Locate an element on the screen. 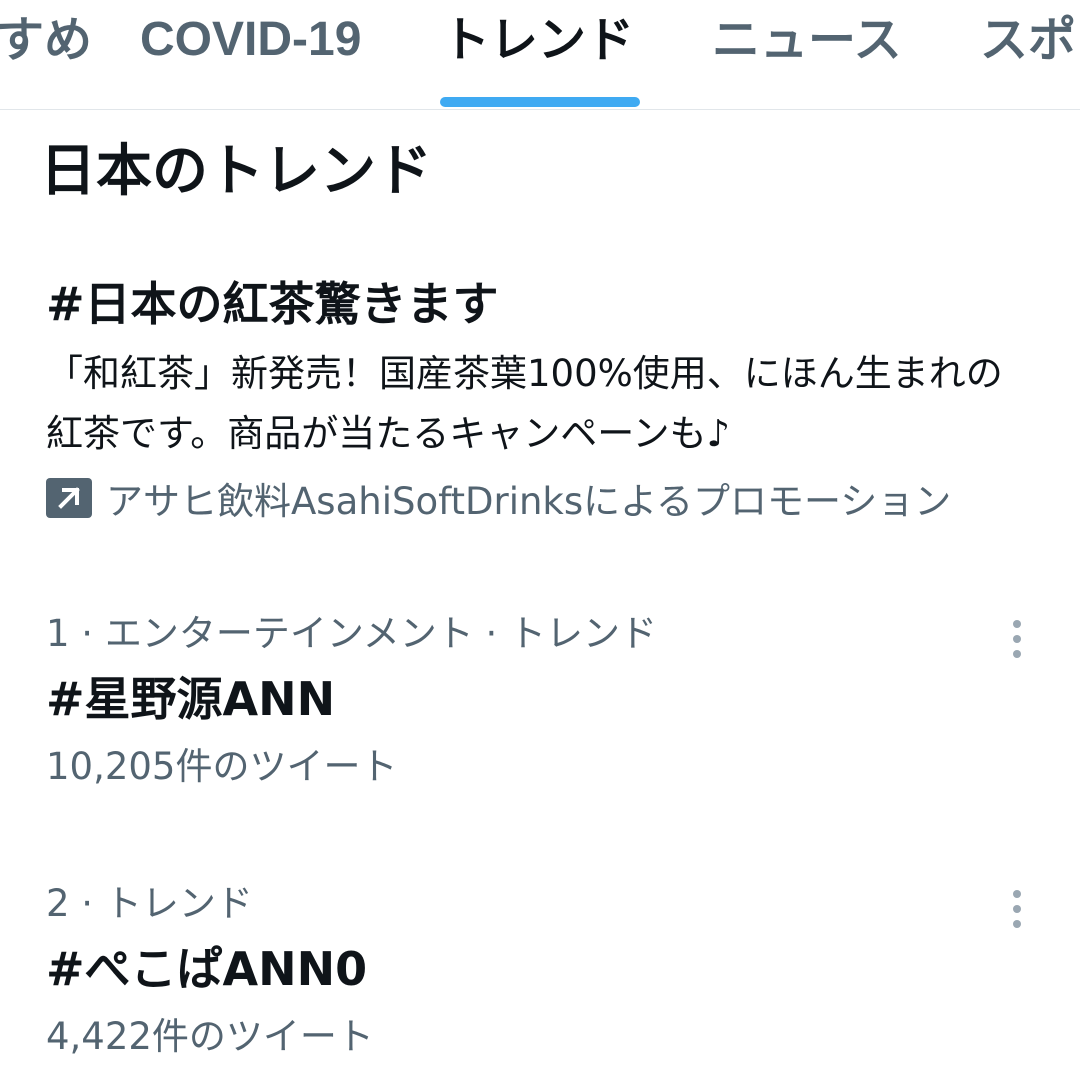 Image resolution: width=1080 pixels, height=1079 pixels. trend-name: #星野源ANN is located at coordinates (546, 699).